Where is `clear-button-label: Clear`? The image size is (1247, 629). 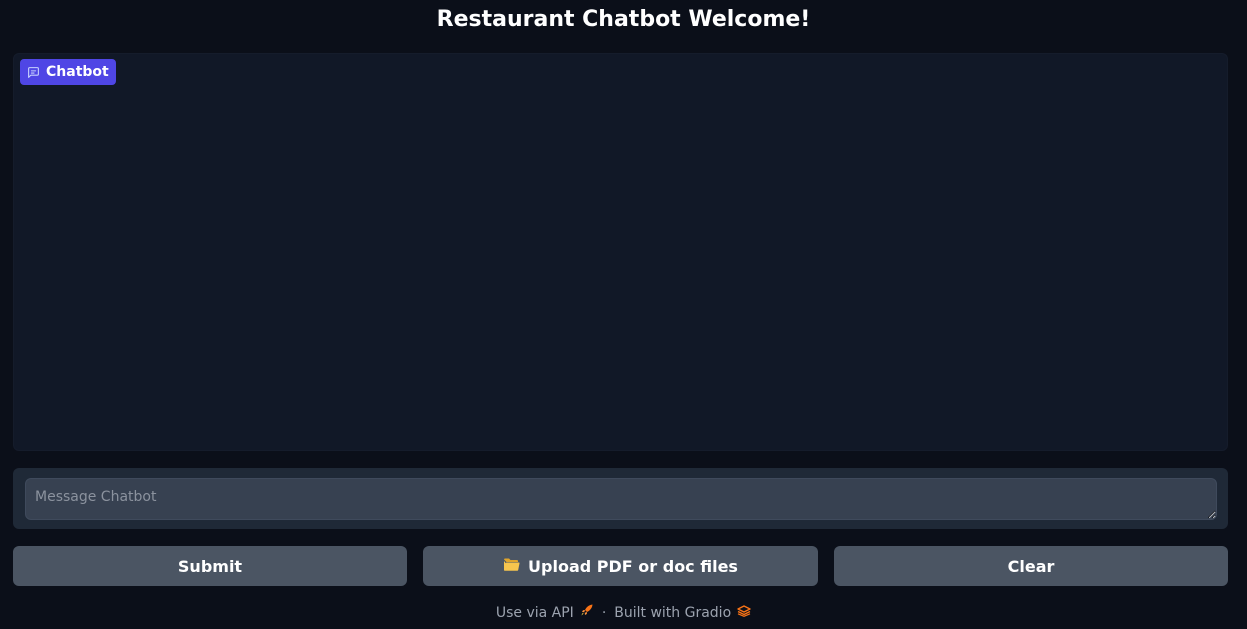 clear-button-label: Clear is located at coordinates (1031, 566).